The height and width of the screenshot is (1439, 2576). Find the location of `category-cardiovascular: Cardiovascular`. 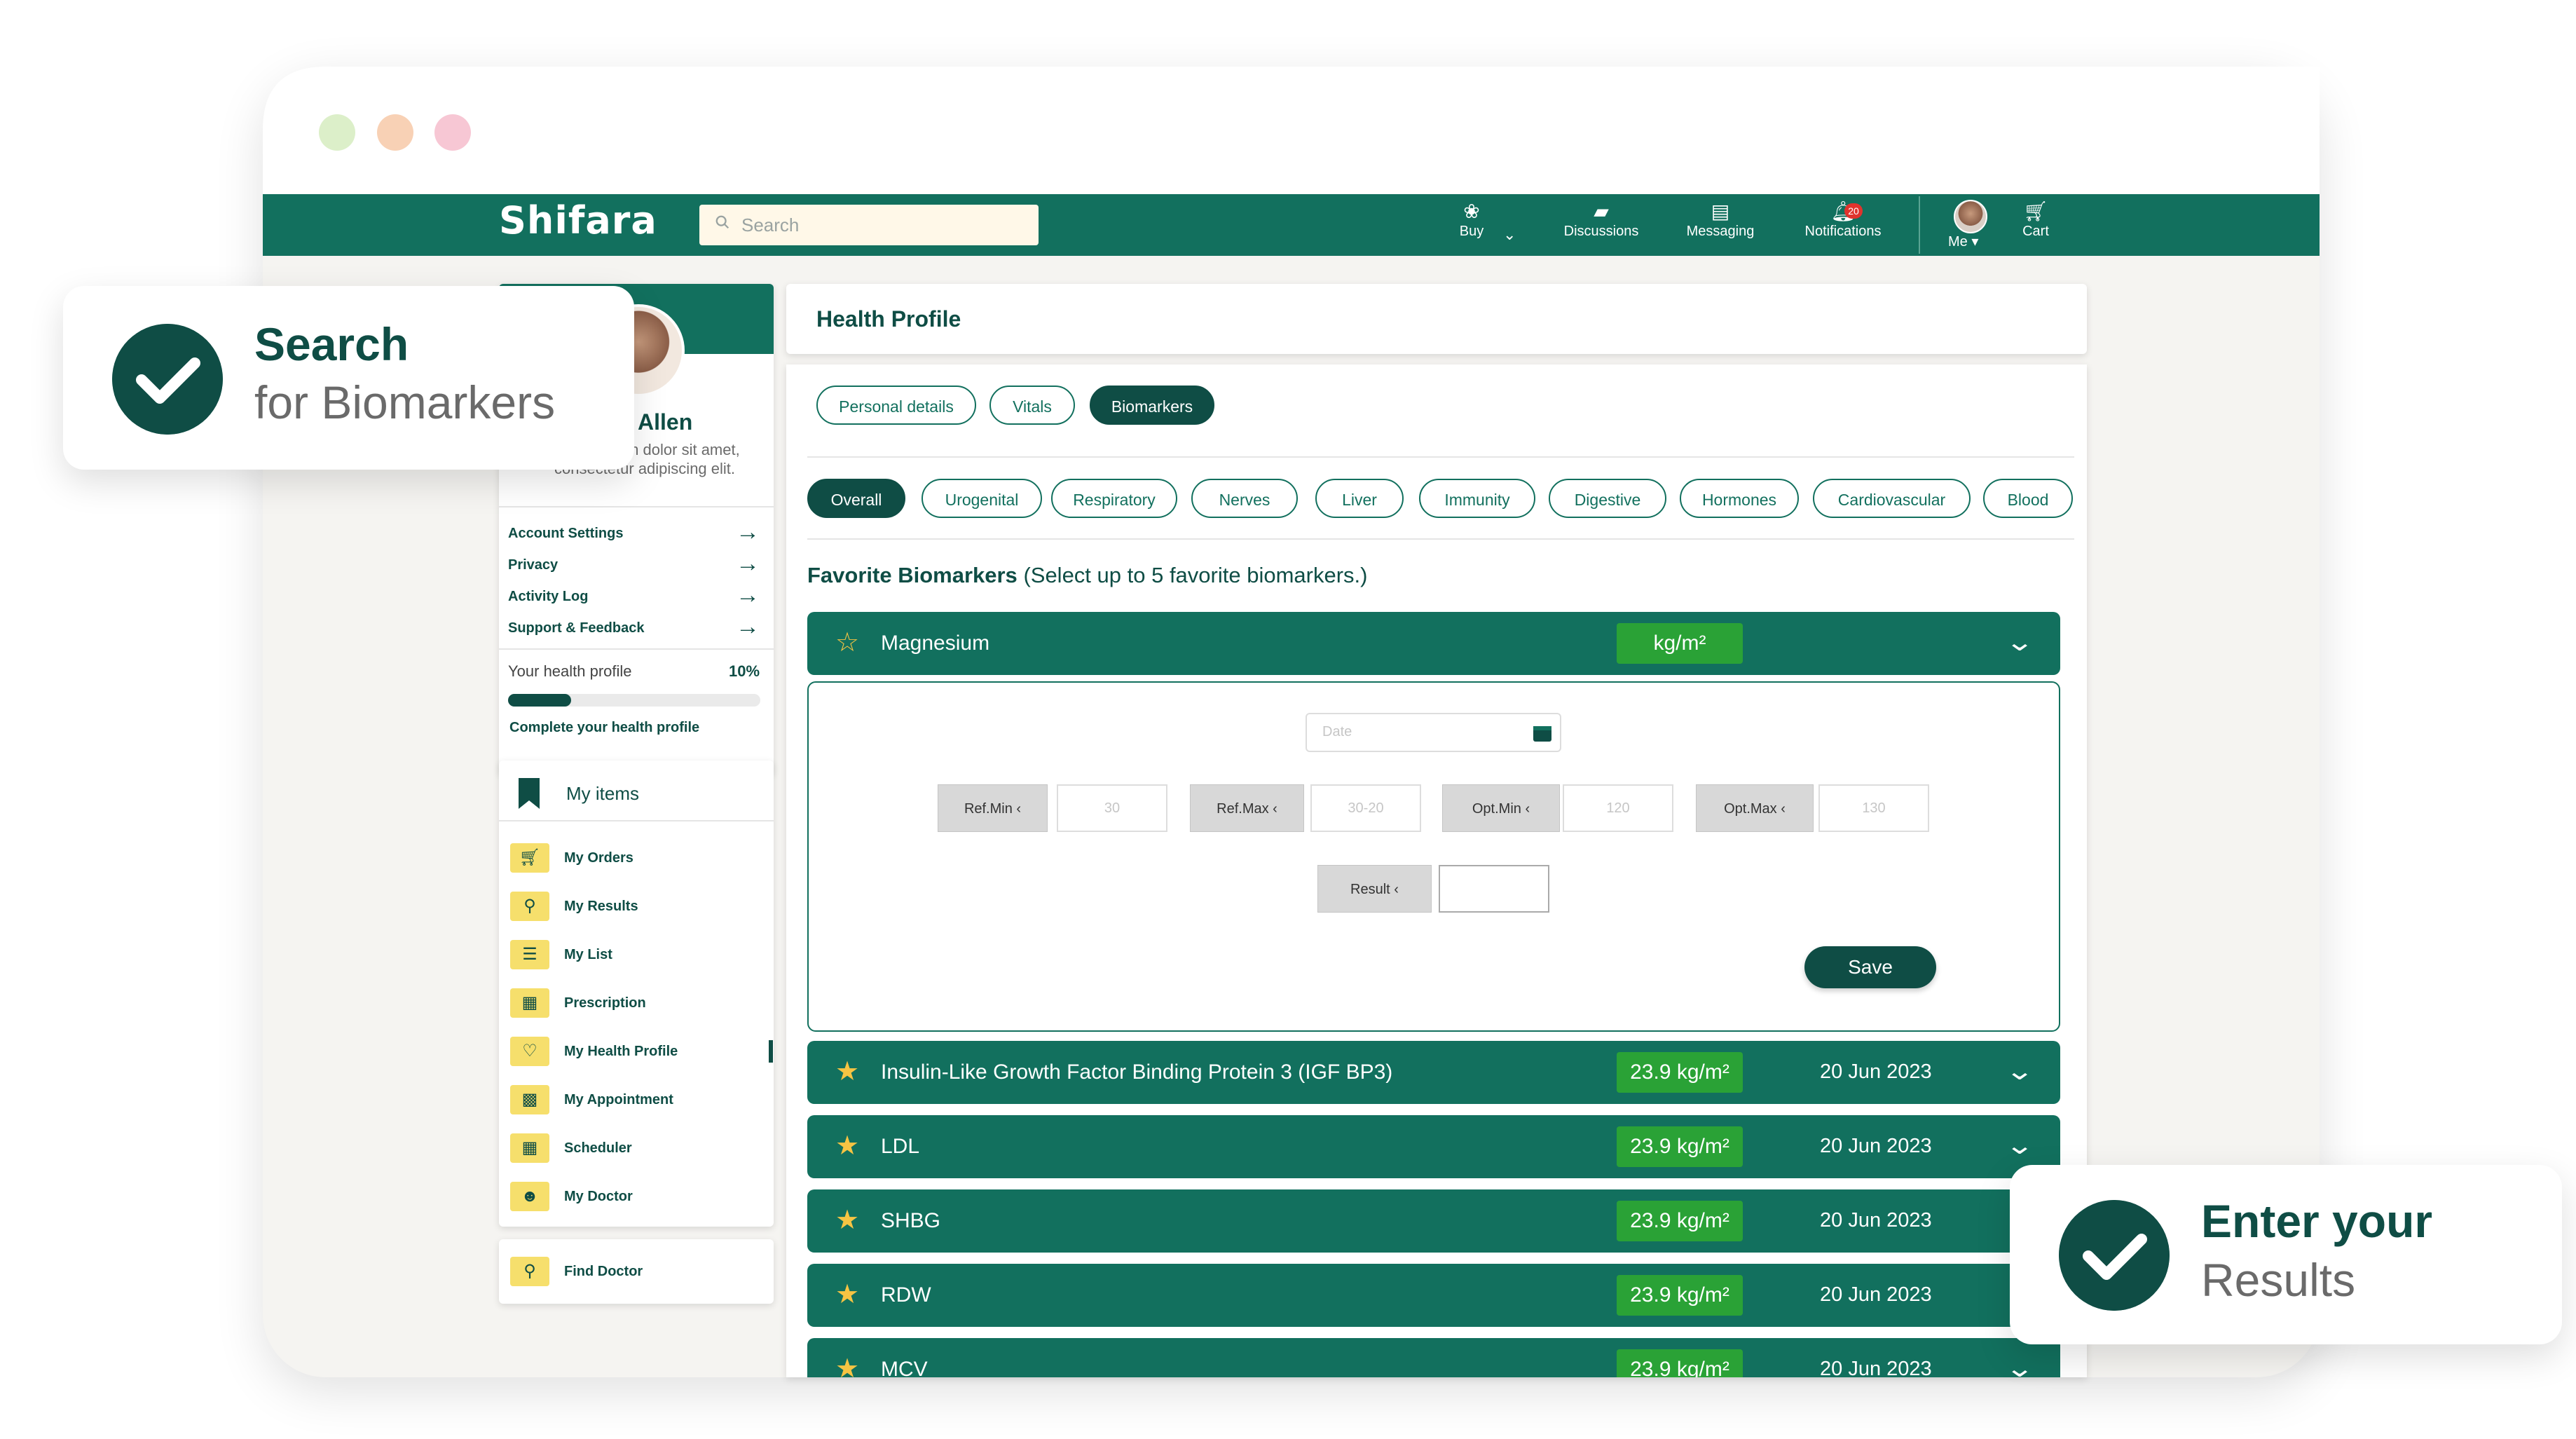

category-cardiovascular: Cardiovascular is located at coordinates (1892, 499).